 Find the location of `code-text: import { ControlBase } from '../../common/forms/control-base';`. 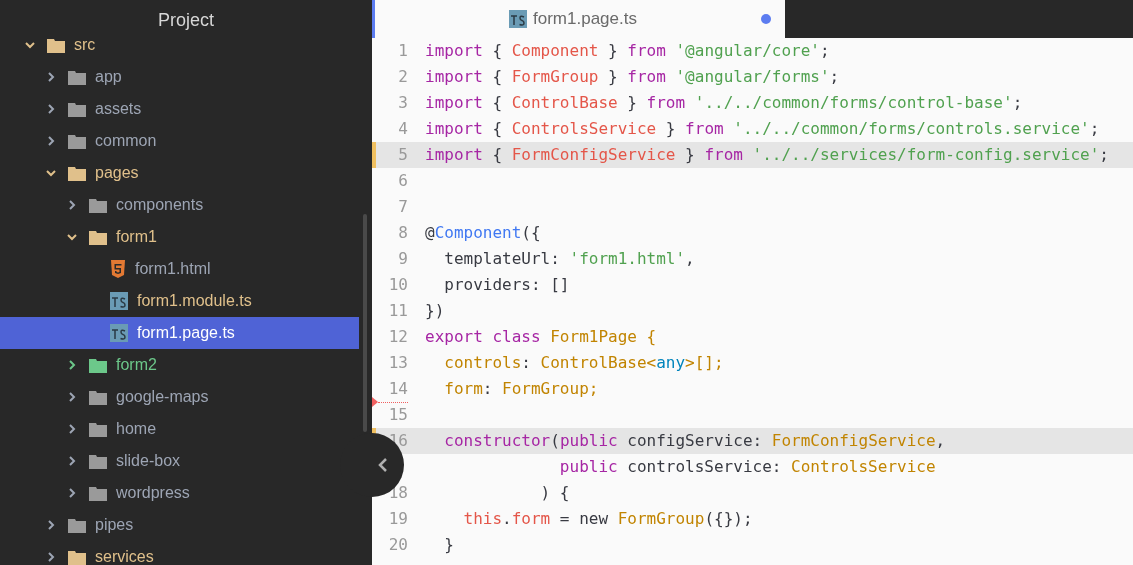

code-text: import { ControlBase } from '../../common/forms/control-base'; is located at coordinates (724, 103).